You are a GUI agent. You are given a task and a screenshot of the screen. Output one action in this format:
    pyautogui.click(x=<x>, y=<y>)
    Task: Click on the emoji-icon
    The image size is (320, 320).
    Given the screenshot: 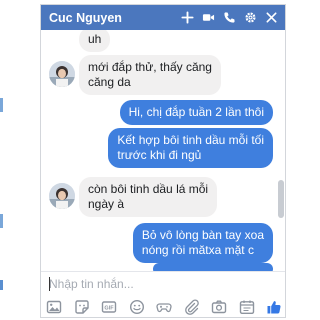 What is the action you would take?
    pyautogui.click(x=137, y=307)
    